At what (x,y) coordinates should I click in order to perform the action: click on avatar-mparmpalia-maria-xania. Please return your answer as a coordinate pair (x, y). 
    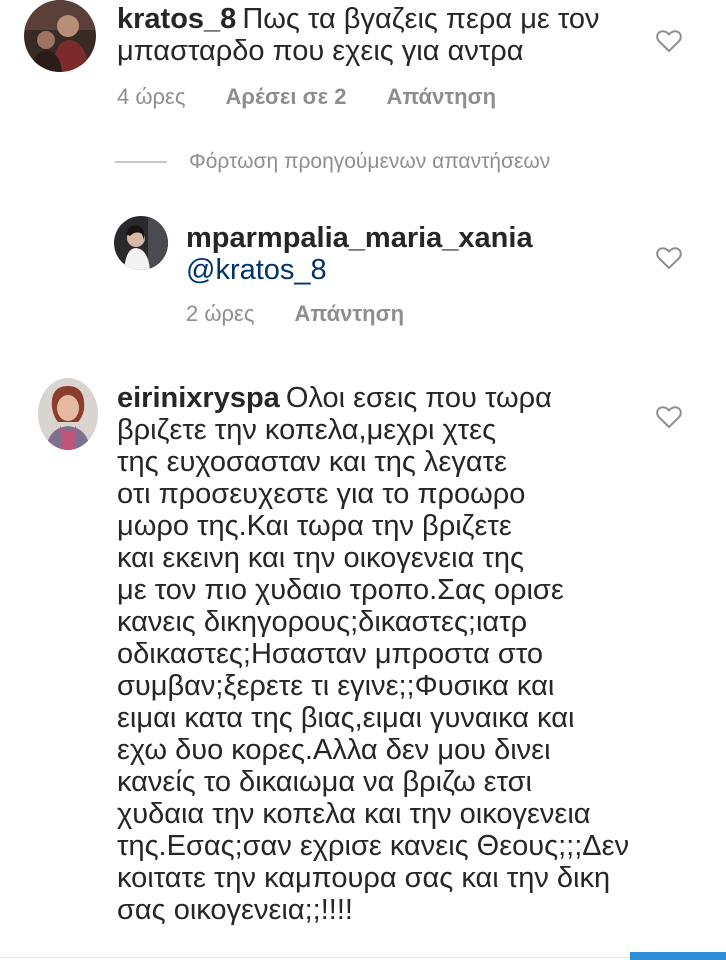
    Looking at the image, I should click on (141, 243).